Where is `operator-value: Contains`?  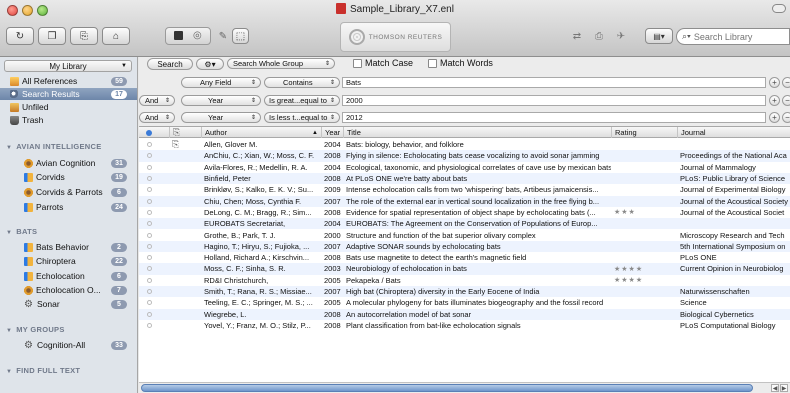 operator-value: Contains is located at coordinates (298, 82).